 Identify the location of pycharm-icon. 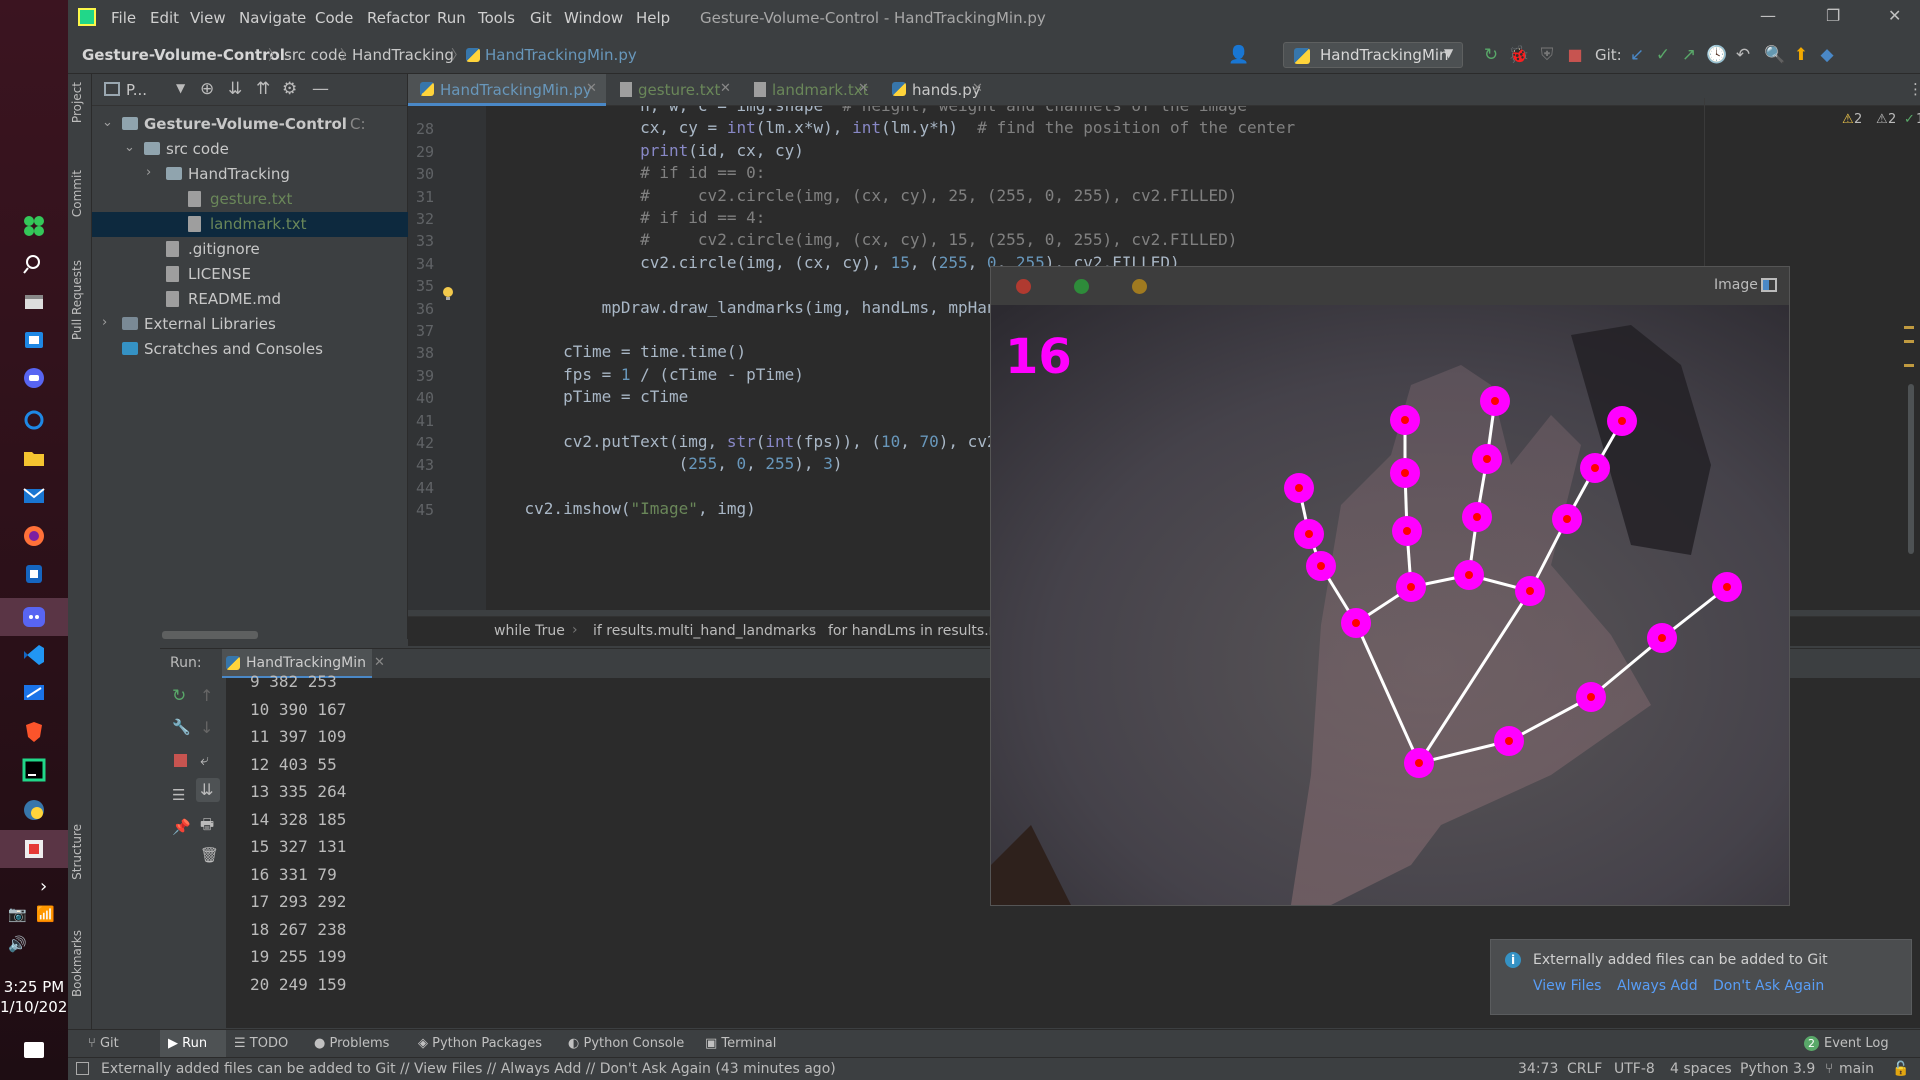
(34, 770).